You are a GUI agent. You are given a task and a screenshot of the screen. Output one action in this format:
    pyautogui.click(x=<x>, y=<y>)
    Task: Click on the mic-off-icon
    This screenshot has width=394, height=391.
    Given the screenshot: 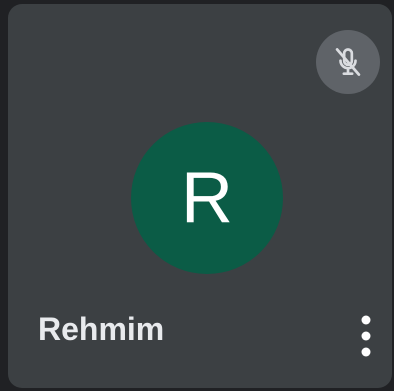 What is the action you would take?
    pyautogui.click(x=348, y=62)
    